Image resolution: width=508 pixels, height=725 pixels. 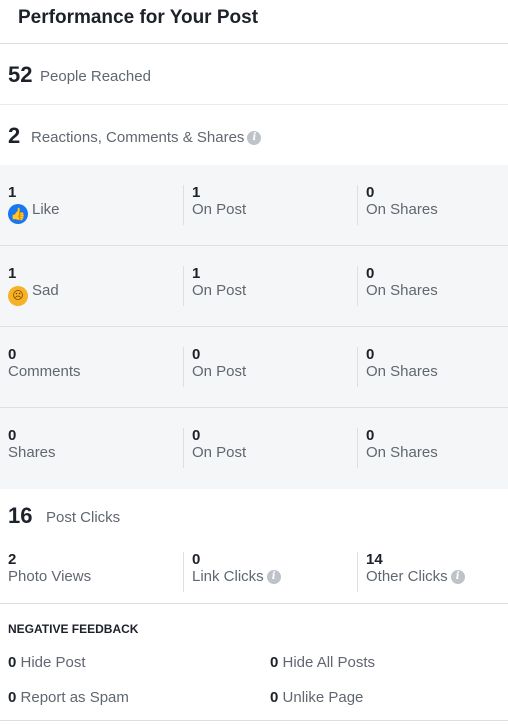 What do you see at coordinates (95, 76) in the screenshot?
I see `reach-label: People Reached` at bounding box center [95, 76].